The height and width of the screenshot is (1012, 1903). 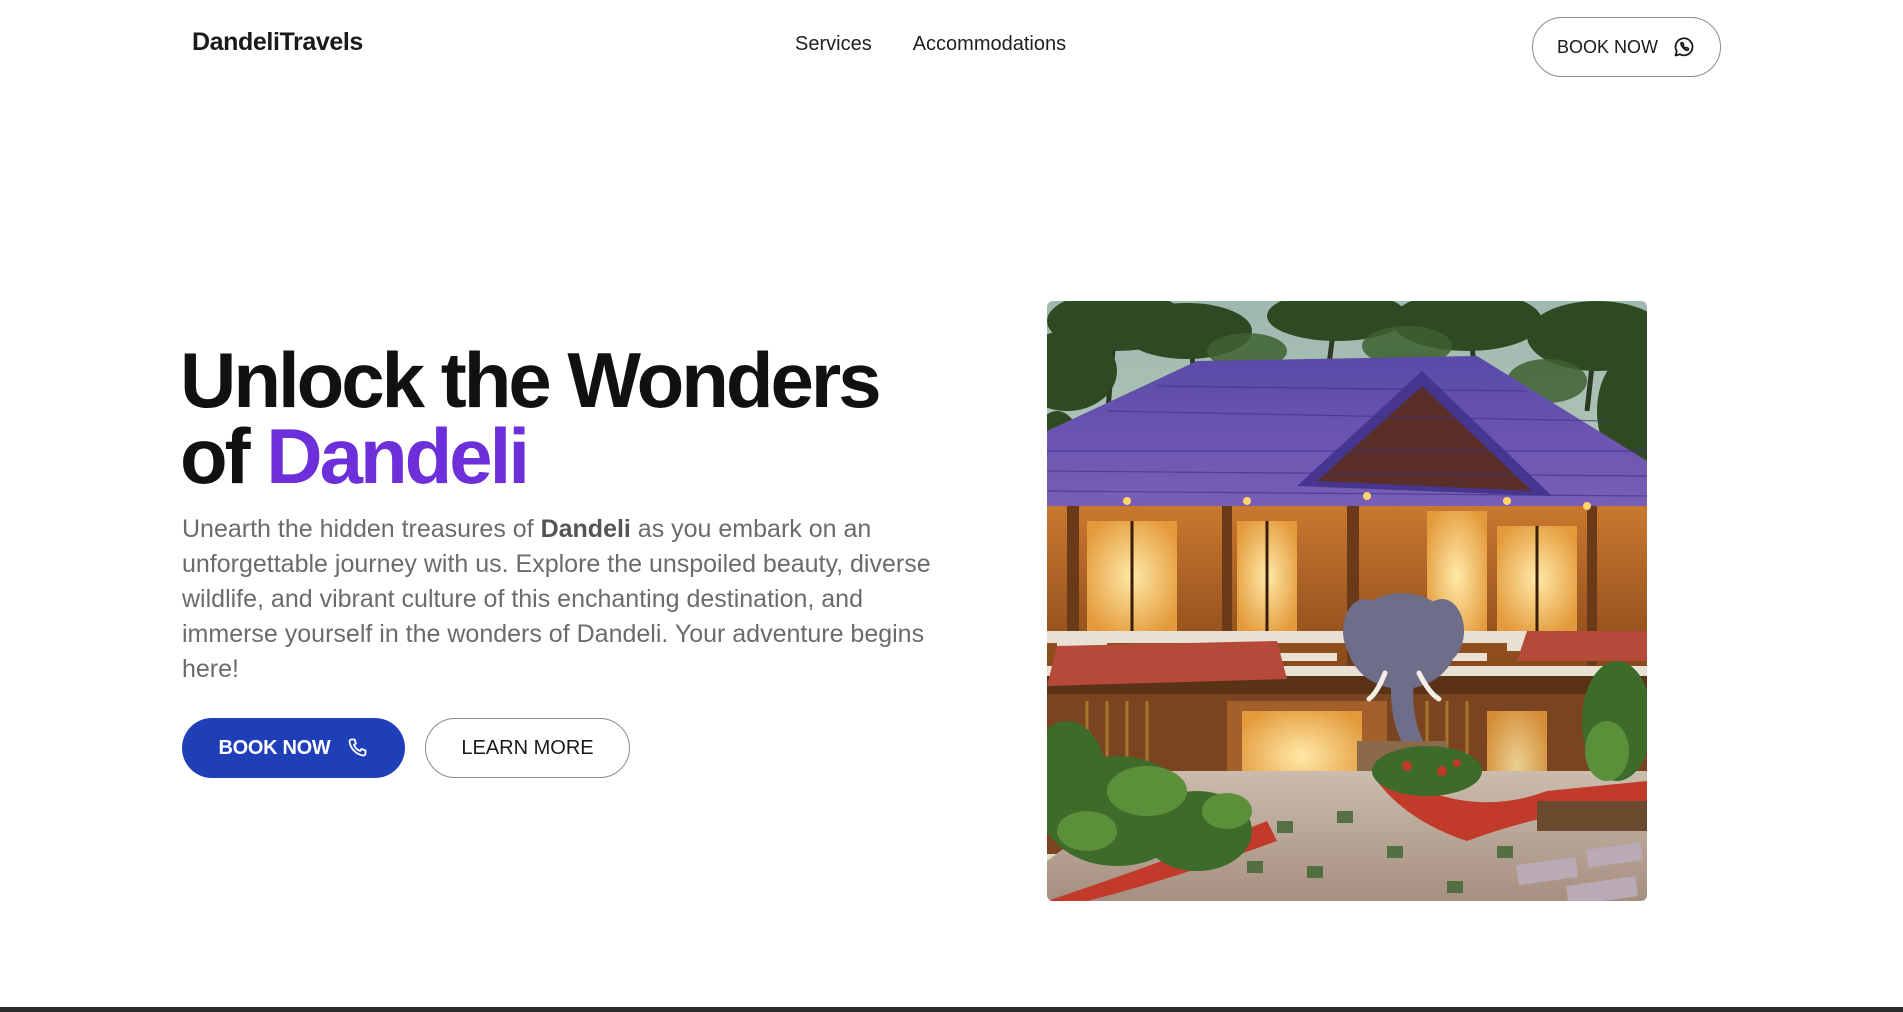 What do you see at coordinates (361, 529) in the screenshot?
I see `hero-desc-before: Unearth the hidden treasures of` at bounding box center [361, 529].